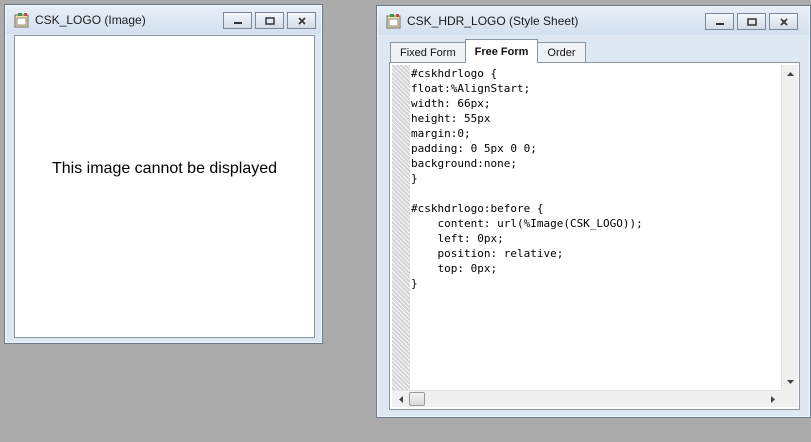  What do you see at coordinates (90, 20) in the screenshot?
I see `image-window-title: CSK_LOGO (Image)` at bounding box center [90, 20].